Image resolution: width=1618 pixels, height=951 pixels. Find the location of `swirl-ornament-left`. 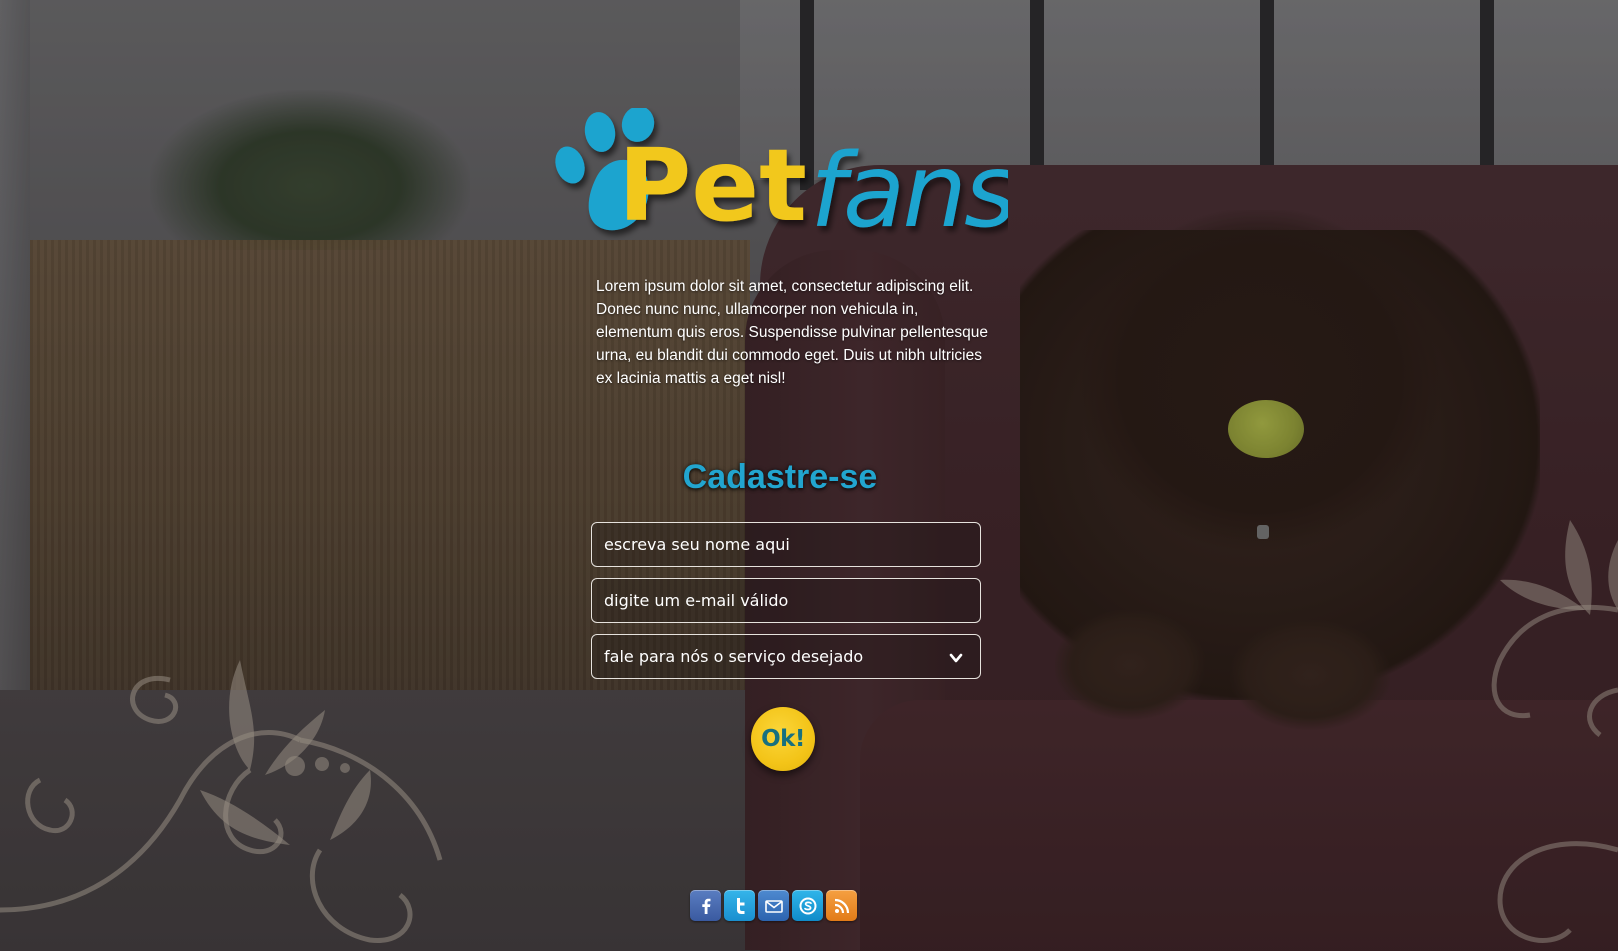

swirl-ornament-left is located at coordinates (221, 801).